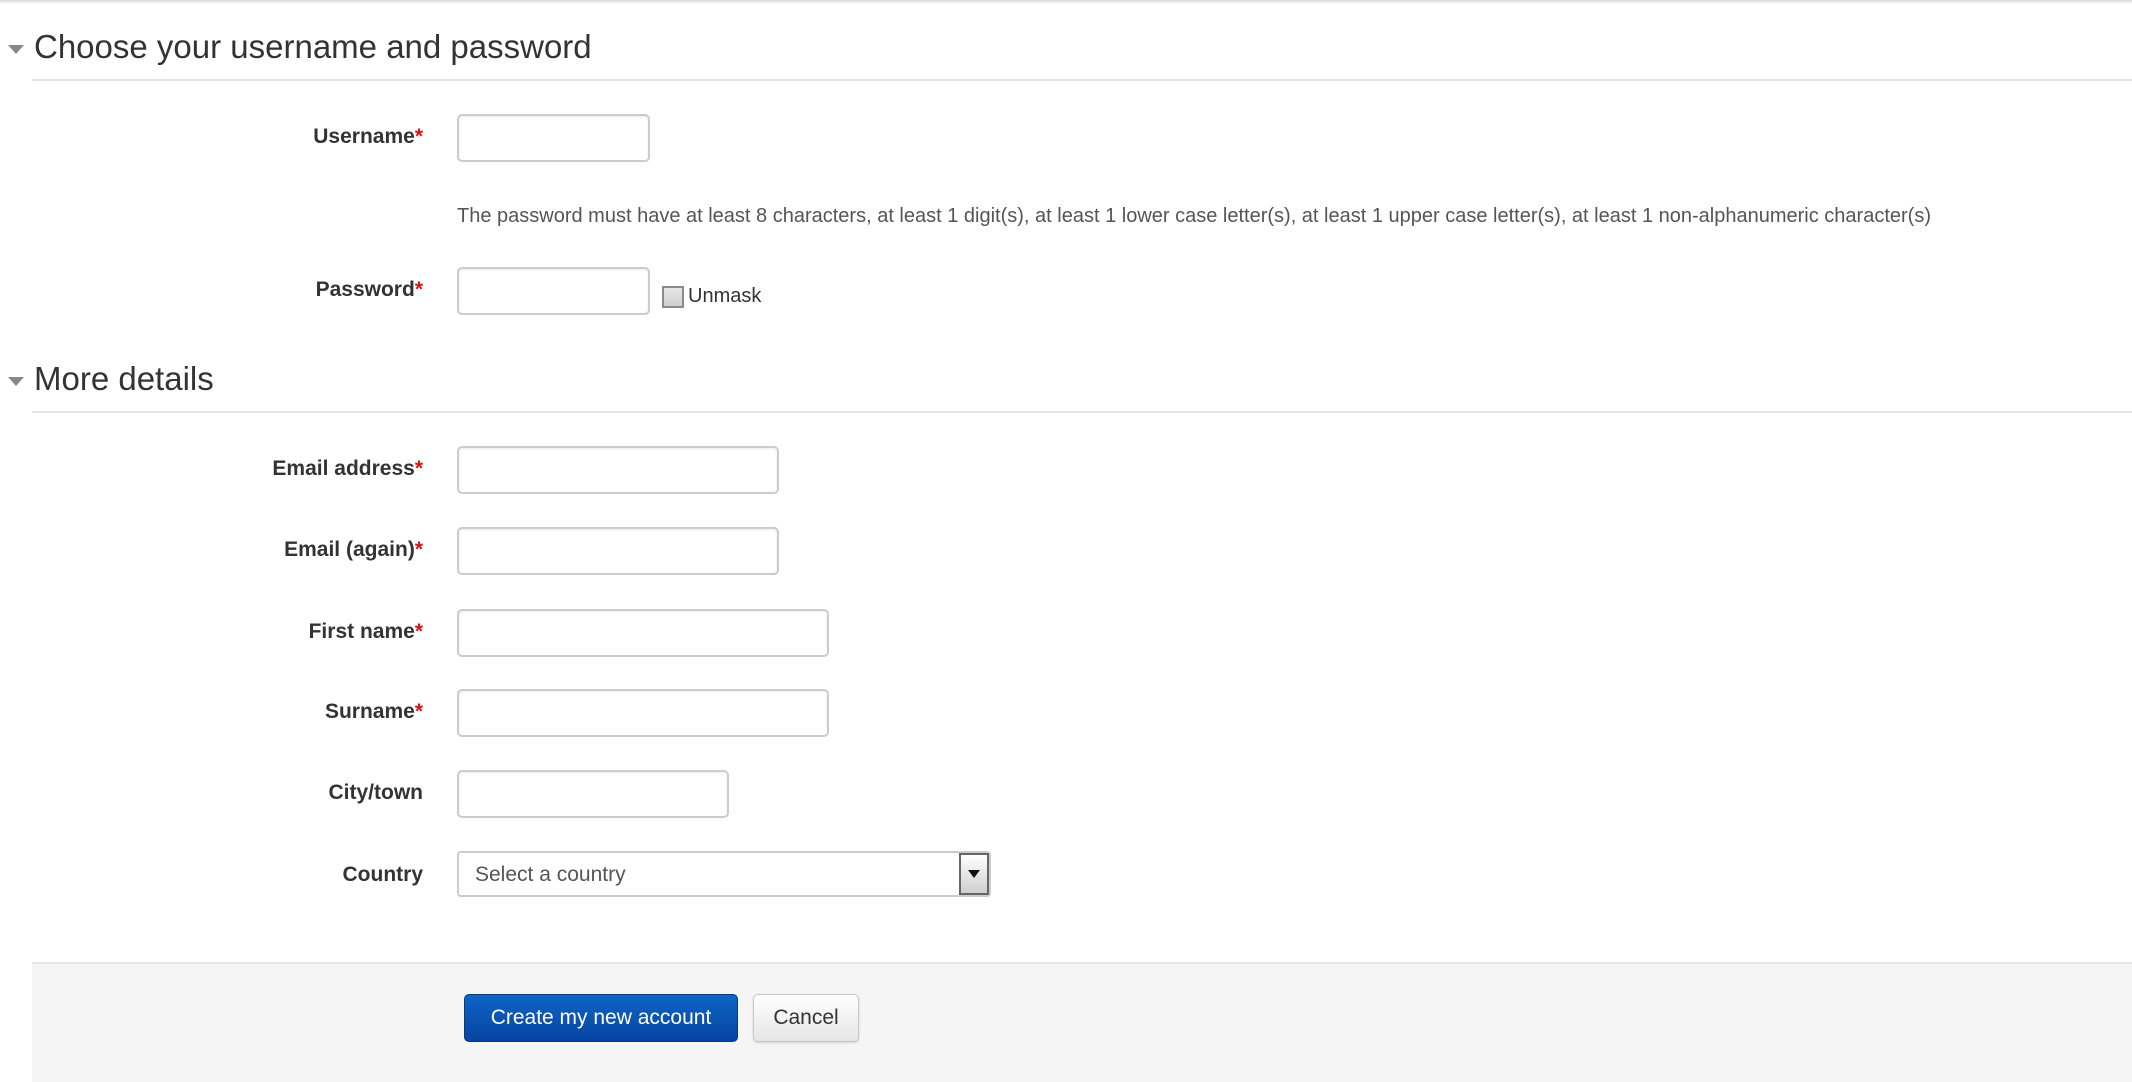  Describe the element at coordinates (313, 46) in the screenshot. I see `section-title: Choose your username and password` at that location.